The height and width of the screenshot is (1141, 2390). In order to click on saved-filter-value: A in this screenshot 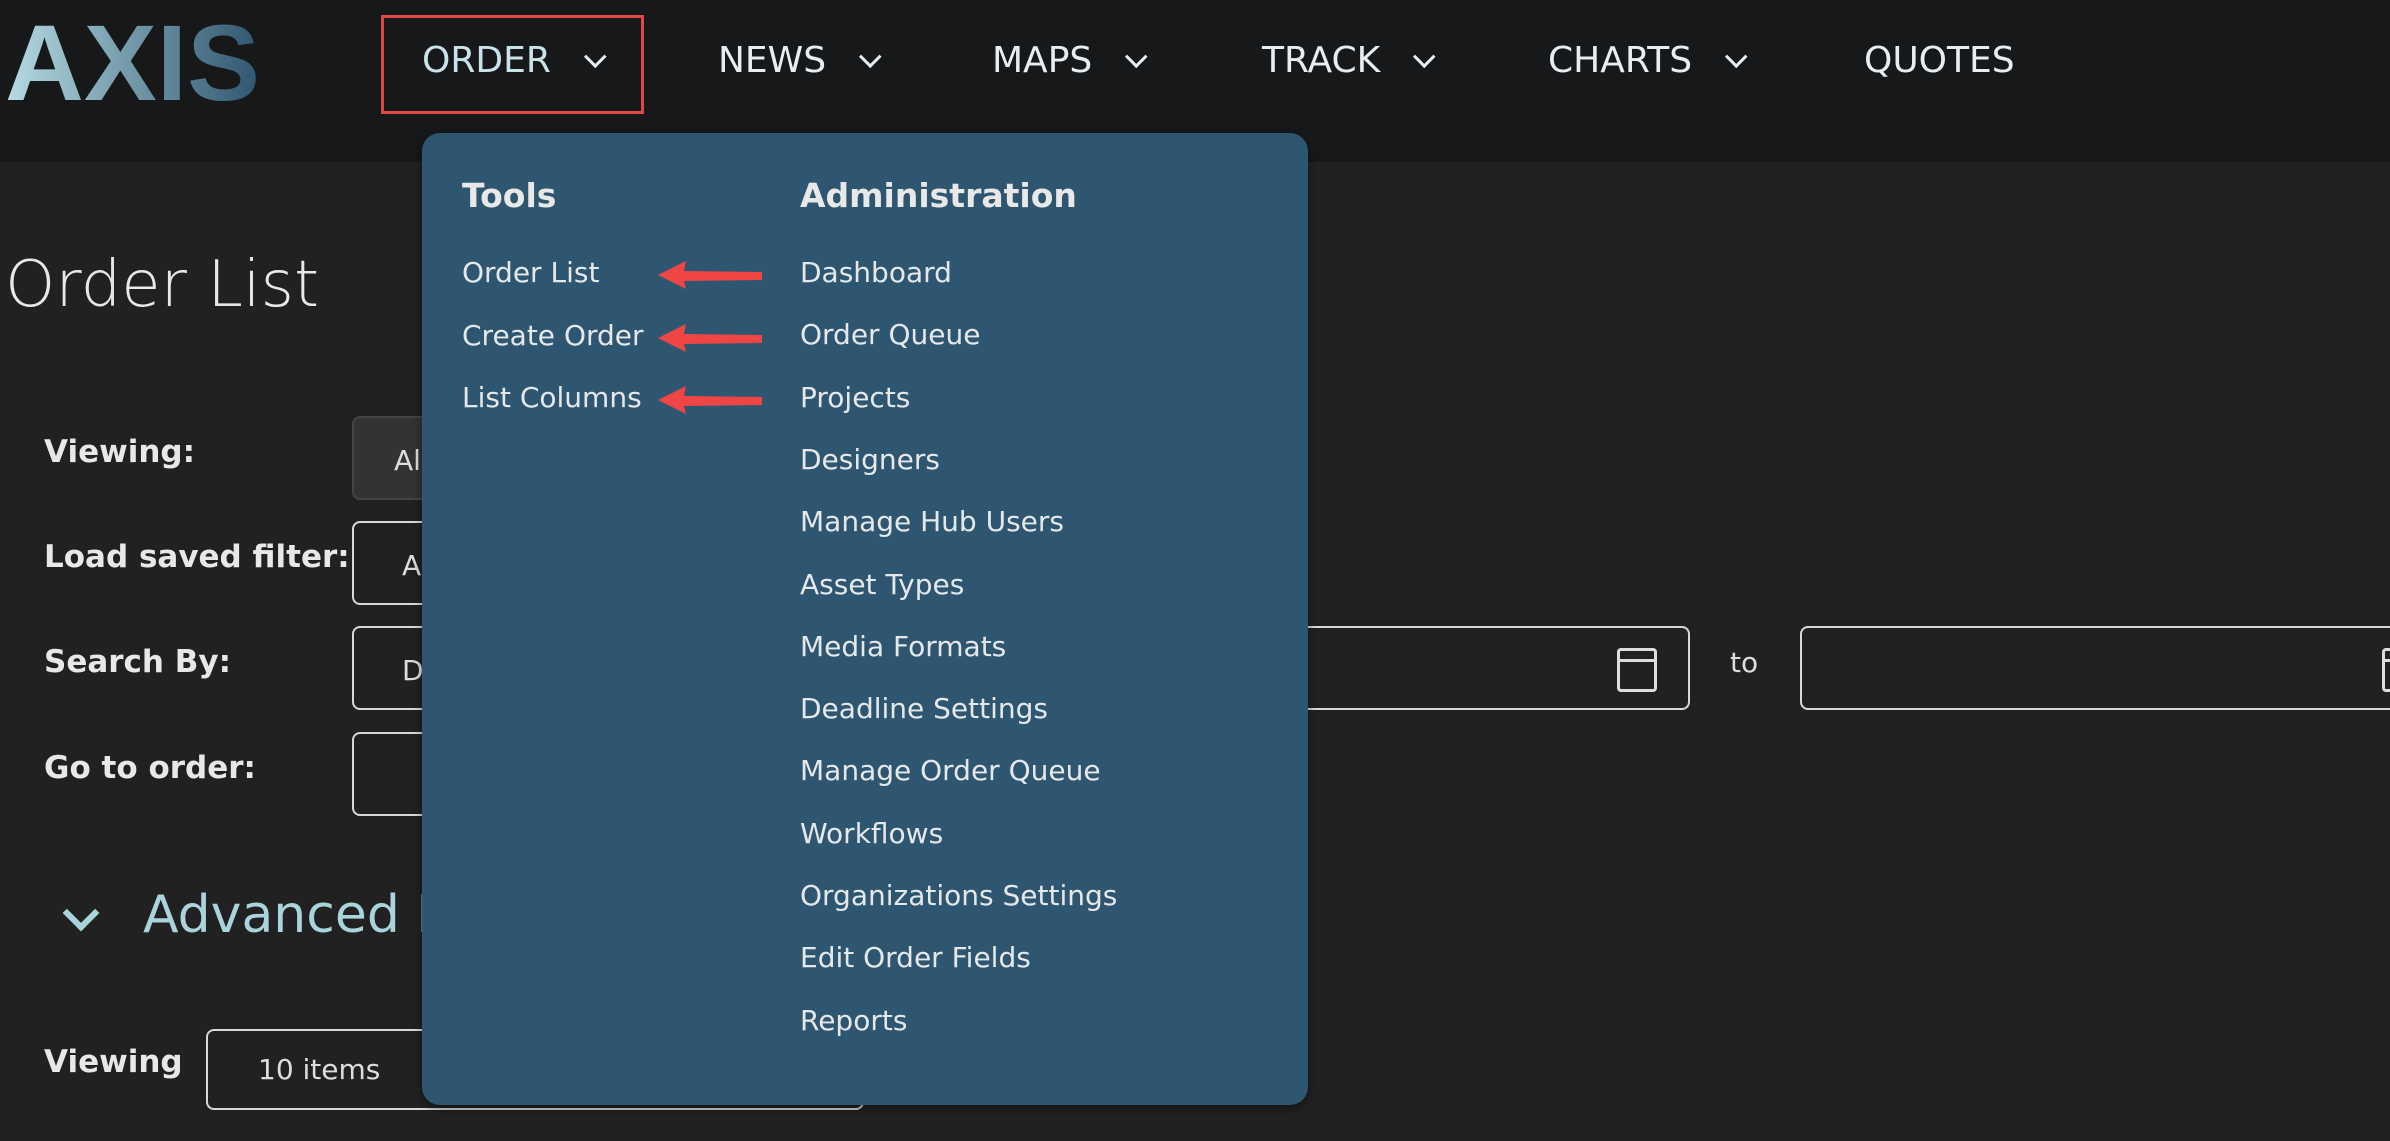, I will do `click(412, 565)`.